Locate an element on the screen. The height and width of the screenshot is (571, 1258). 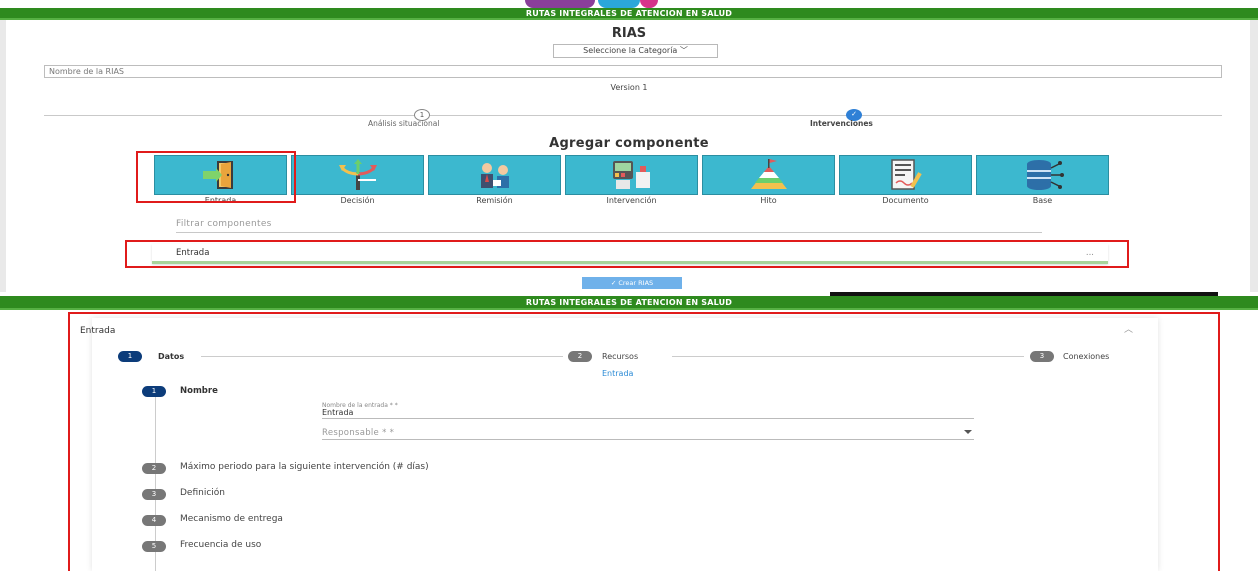
component-label: Intervención is located at coordinates (631, 200).